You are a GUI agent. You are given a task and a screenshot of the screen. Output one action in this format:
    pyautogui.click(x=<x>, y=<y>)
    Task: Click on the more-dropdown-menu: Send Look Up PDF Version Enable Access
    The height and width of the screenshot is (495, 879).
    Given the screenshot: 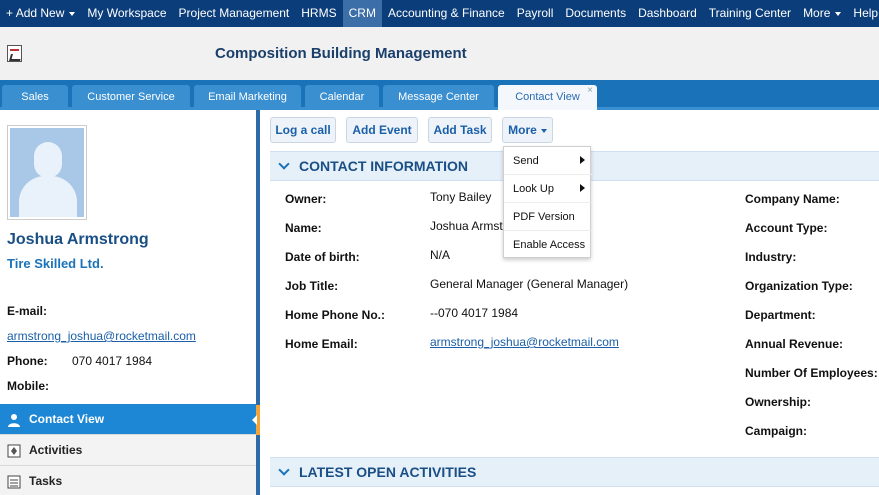 What is the action you would take?
    pyautogui.click(x=547, y=202)
    